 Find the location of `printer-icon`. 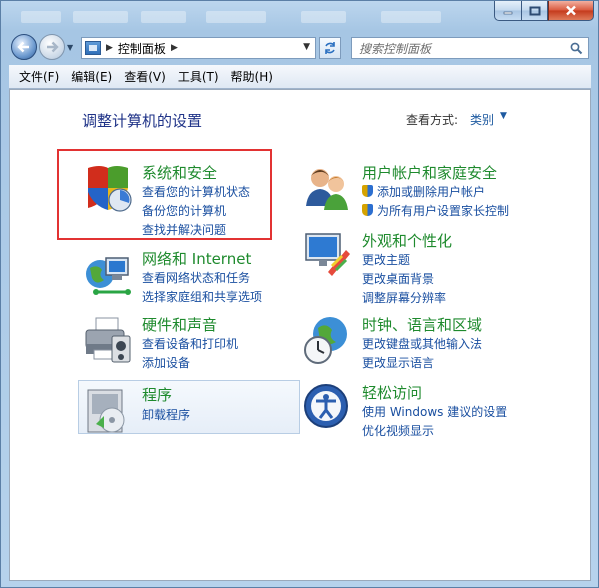

printer-icon is located at coordinates (108, 340).